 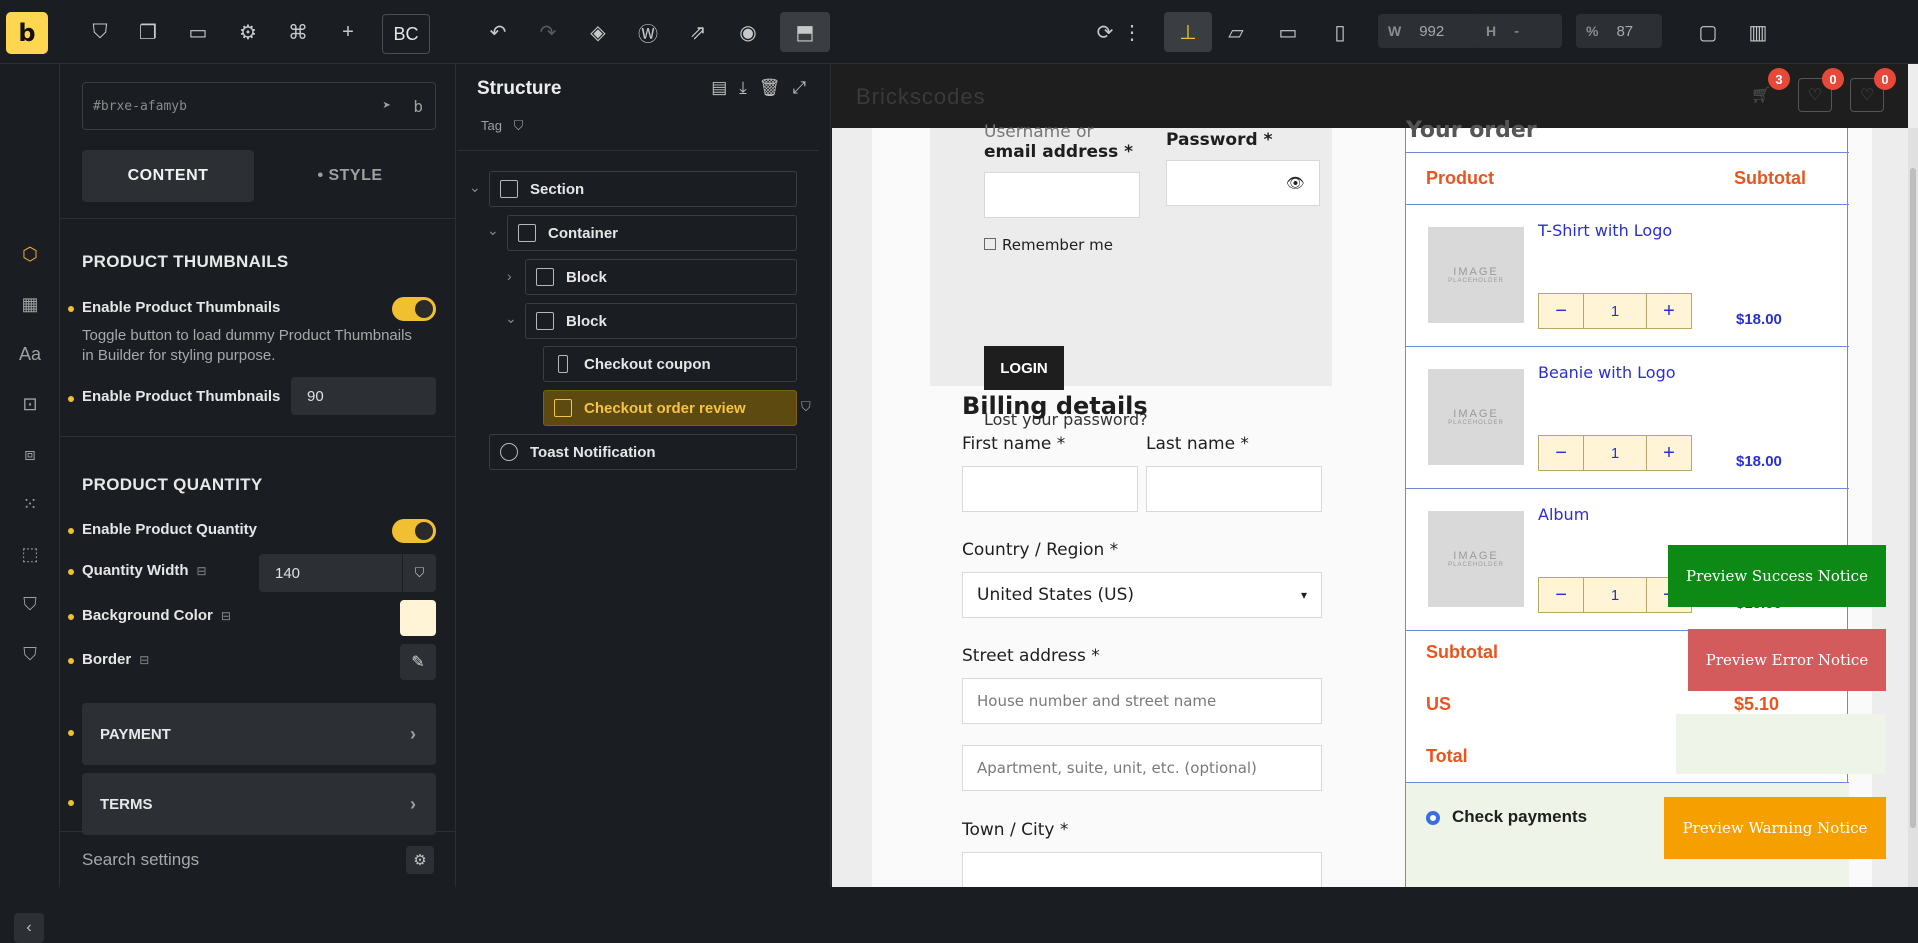 What do you see at coordinates (30, 256) in the screenshot?
I see `elements-cube-icon: ⬡` at bounding box center [30, 256].